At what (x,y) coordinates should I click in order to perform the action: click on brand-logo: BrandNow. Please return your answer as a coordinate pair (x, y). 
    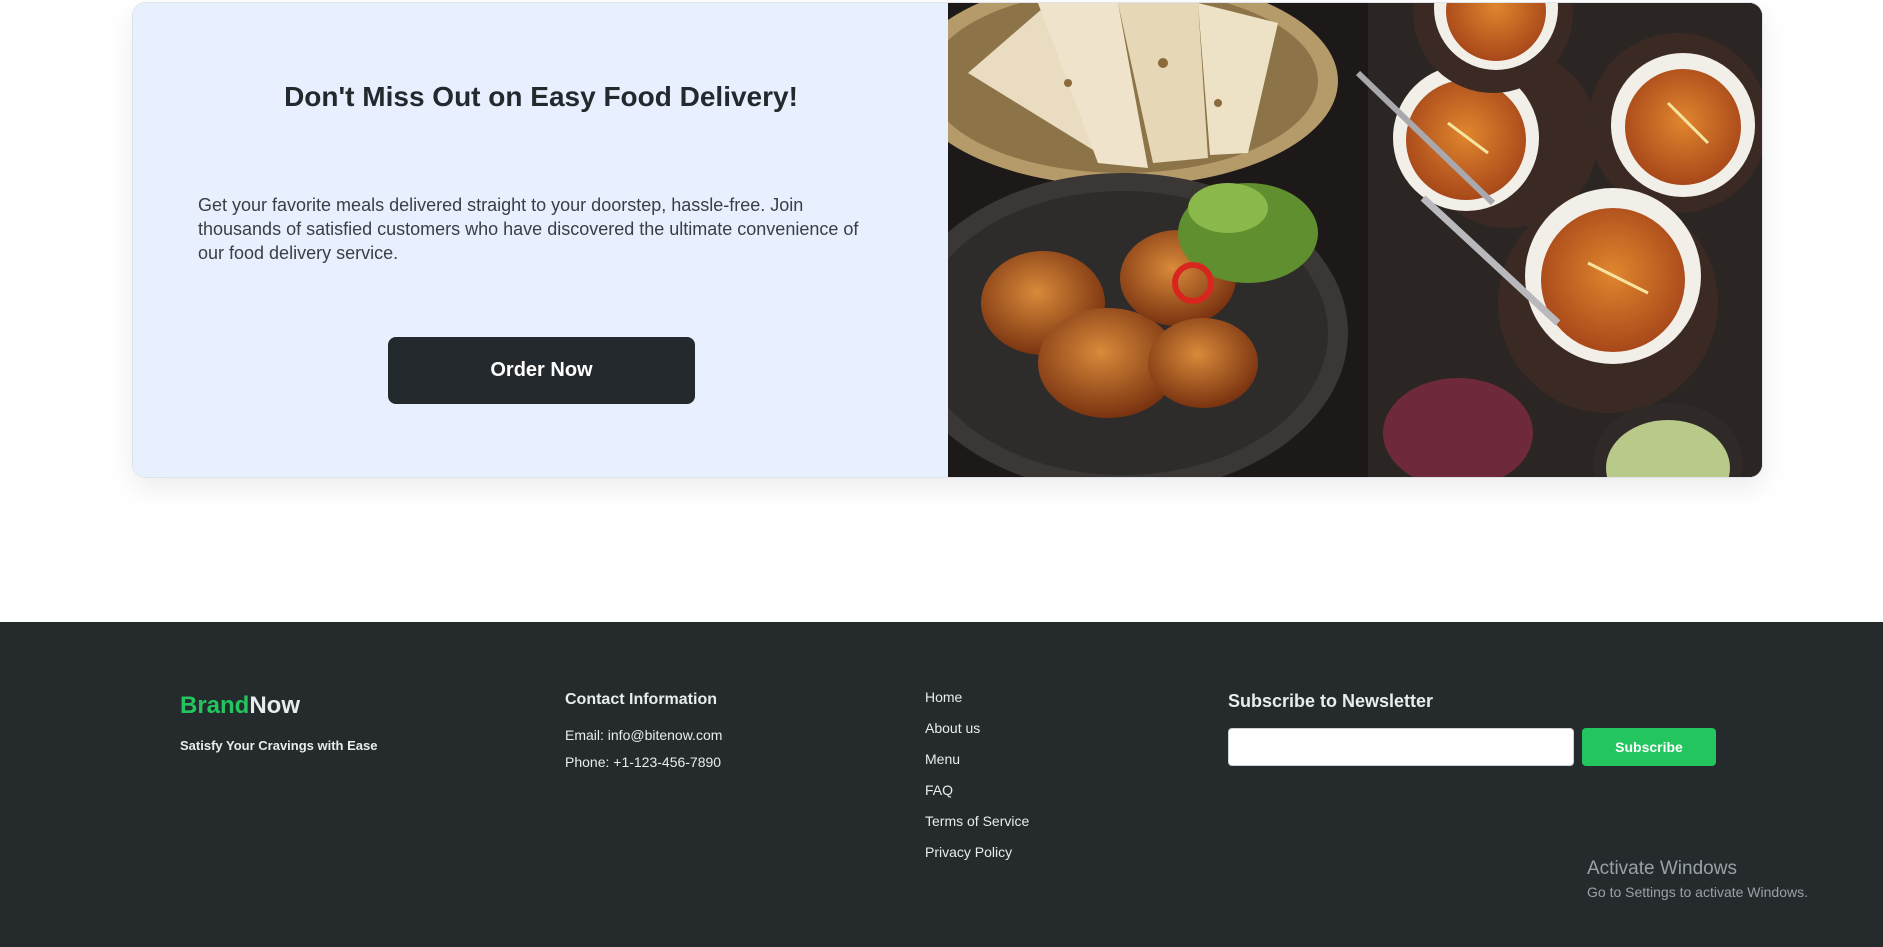
    Looking at the image, I should click on (240, 706).